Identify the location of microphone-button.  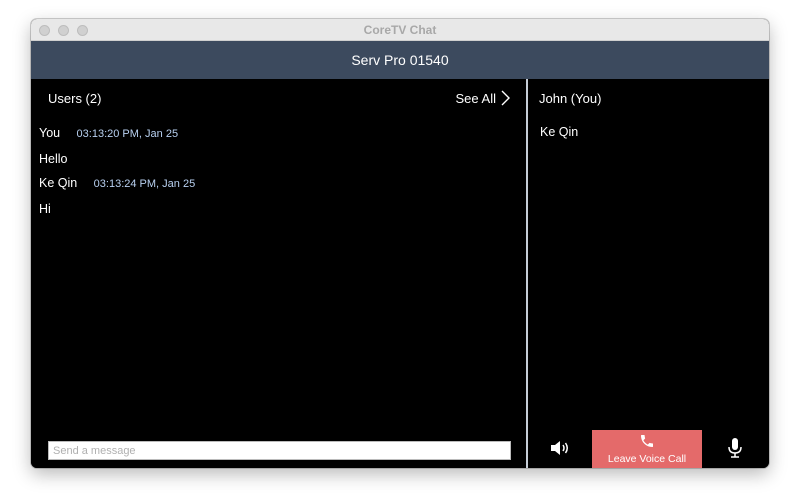
(735, 448).